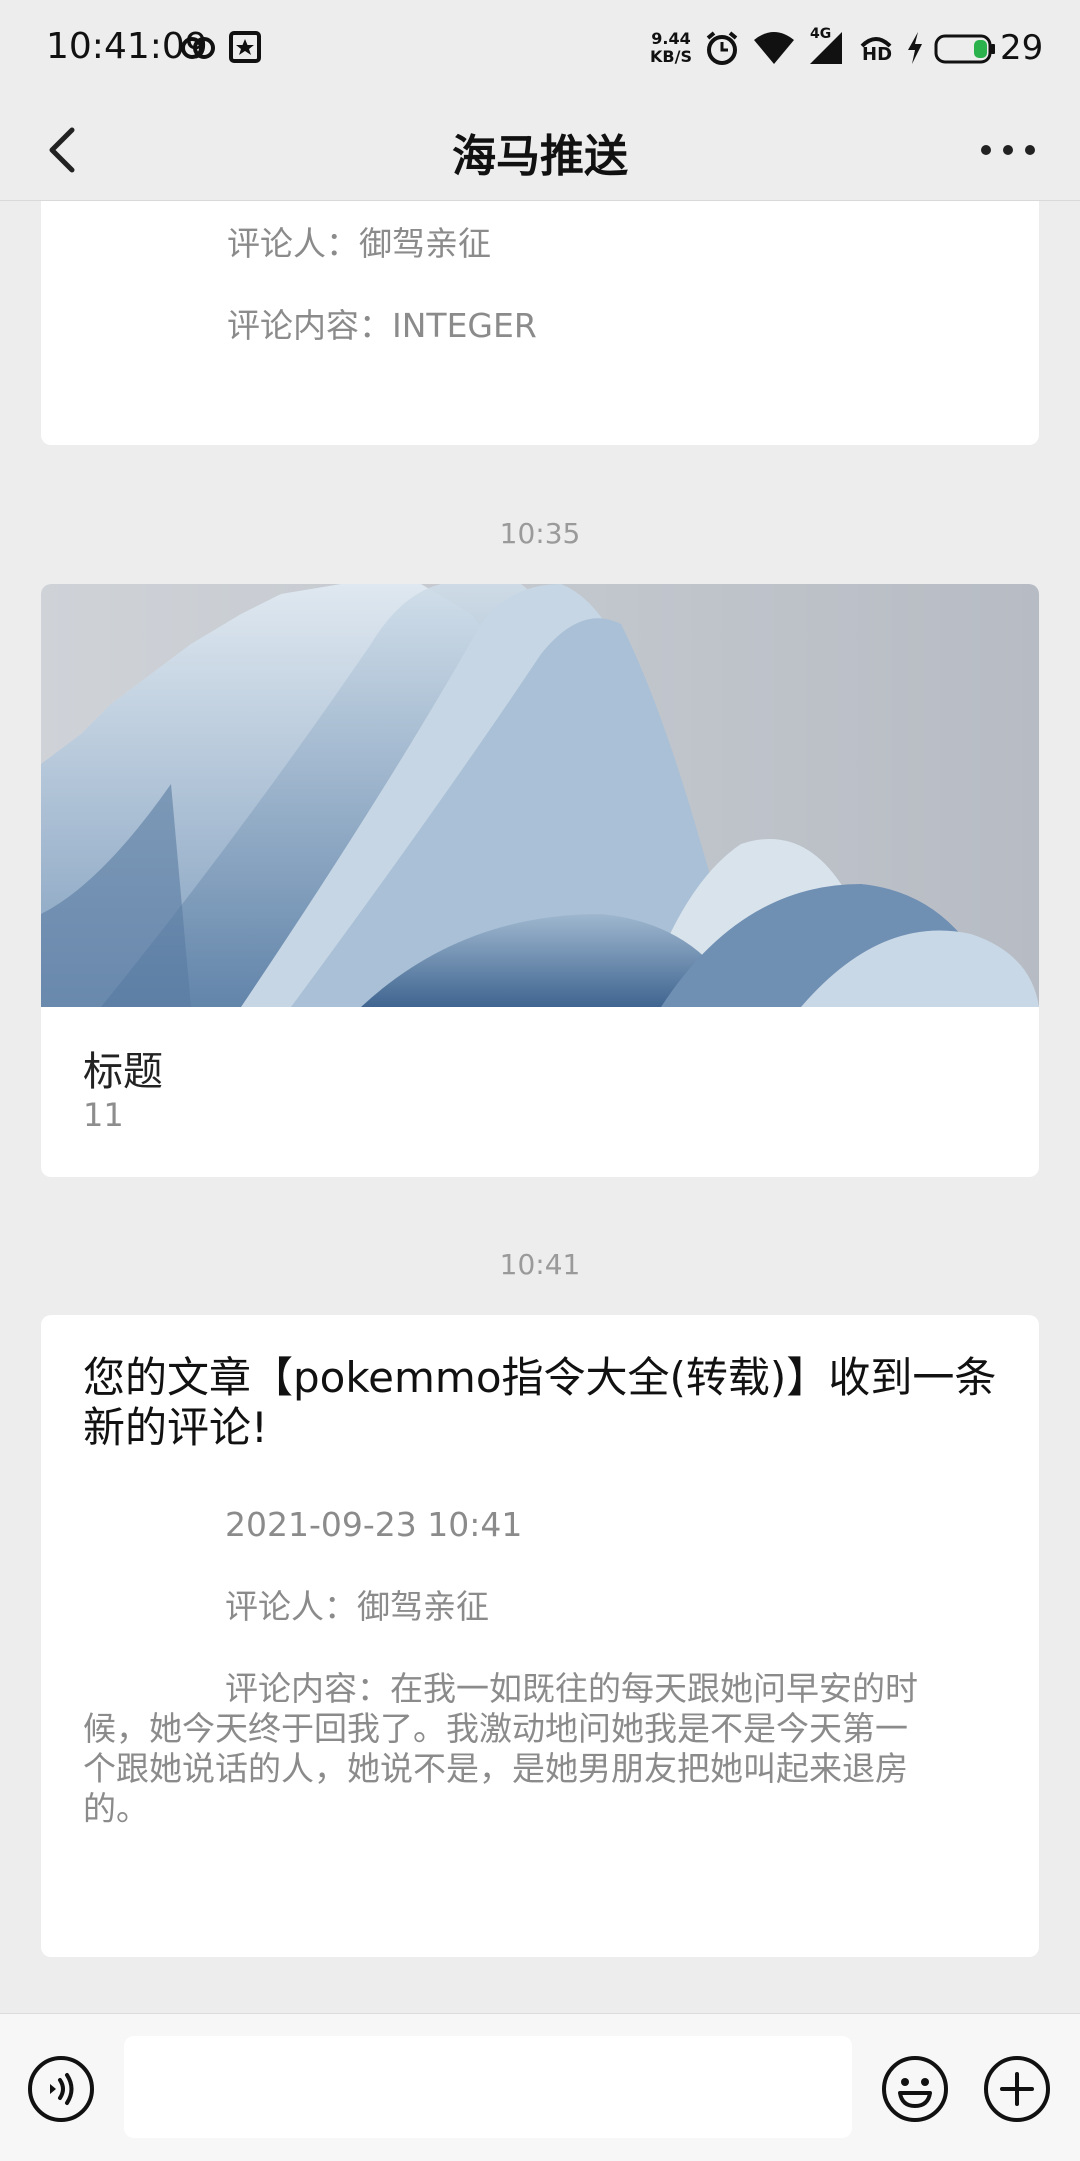 Image resolution: width=1080 pixels, height=2161 pixels. I want to click on more-options-button, so click(1008, 150).